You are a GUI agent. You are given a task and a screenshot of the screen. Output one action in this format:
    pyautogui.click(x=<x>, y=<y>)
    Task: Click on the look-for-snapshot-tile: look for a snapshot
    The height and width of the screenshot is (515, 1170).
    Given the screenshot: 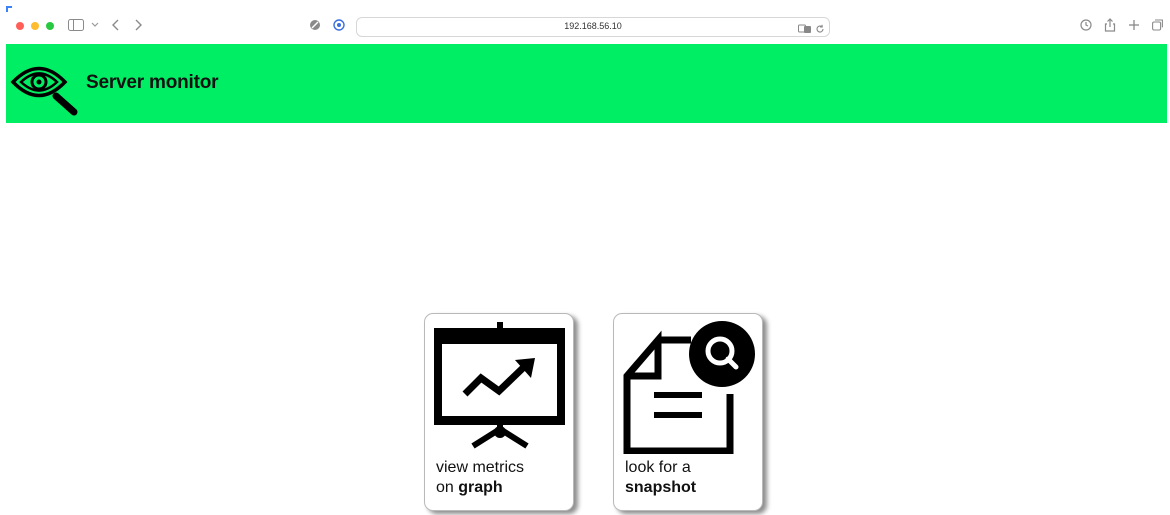 What is the action you would take?
    pyautogui.click(x=688, y=412)
    